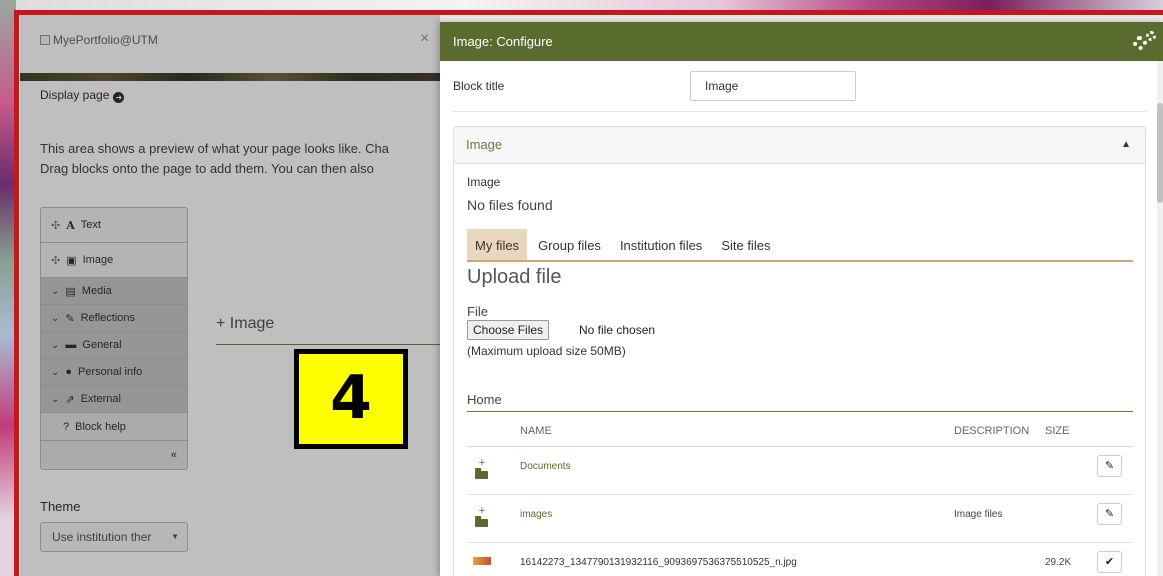 This screenshot has height=576, width=1163. I want to click on background-left-edge, so click(8, 288).